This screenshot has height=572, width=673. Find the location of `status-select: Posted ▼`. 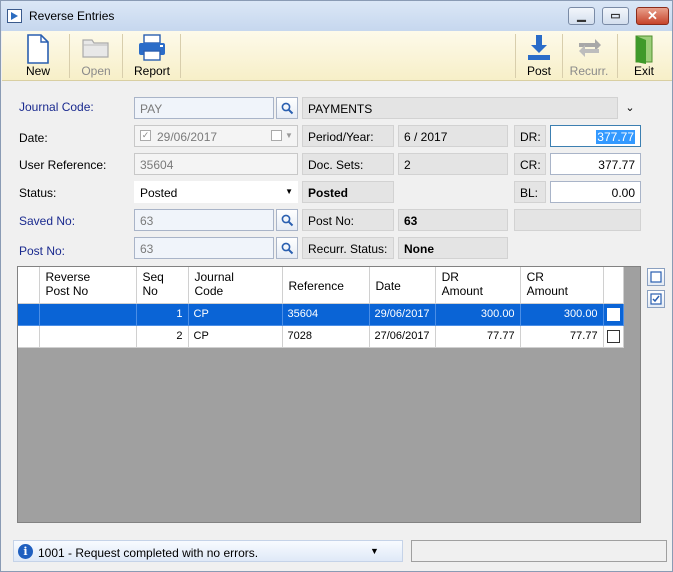

status-select: Posted ▼ is located at coordinates (216, 192).